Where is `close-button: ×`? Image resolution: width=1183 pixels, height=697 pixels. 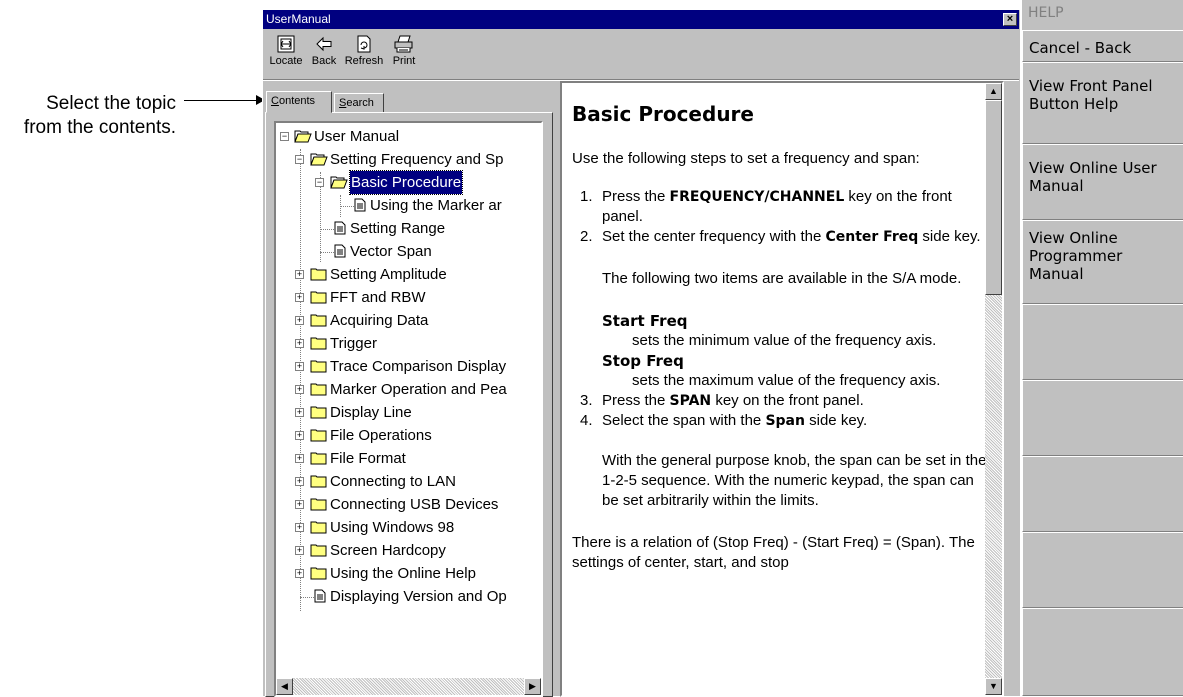 close-button: × is located at coordinates (1010, 19).